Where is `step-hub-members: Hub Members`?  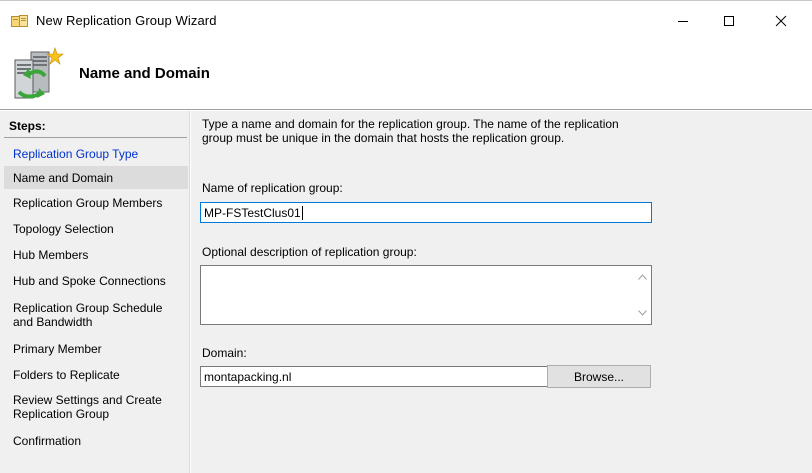 step-hub-members: Hub Members is located at coordinates (51, 255).